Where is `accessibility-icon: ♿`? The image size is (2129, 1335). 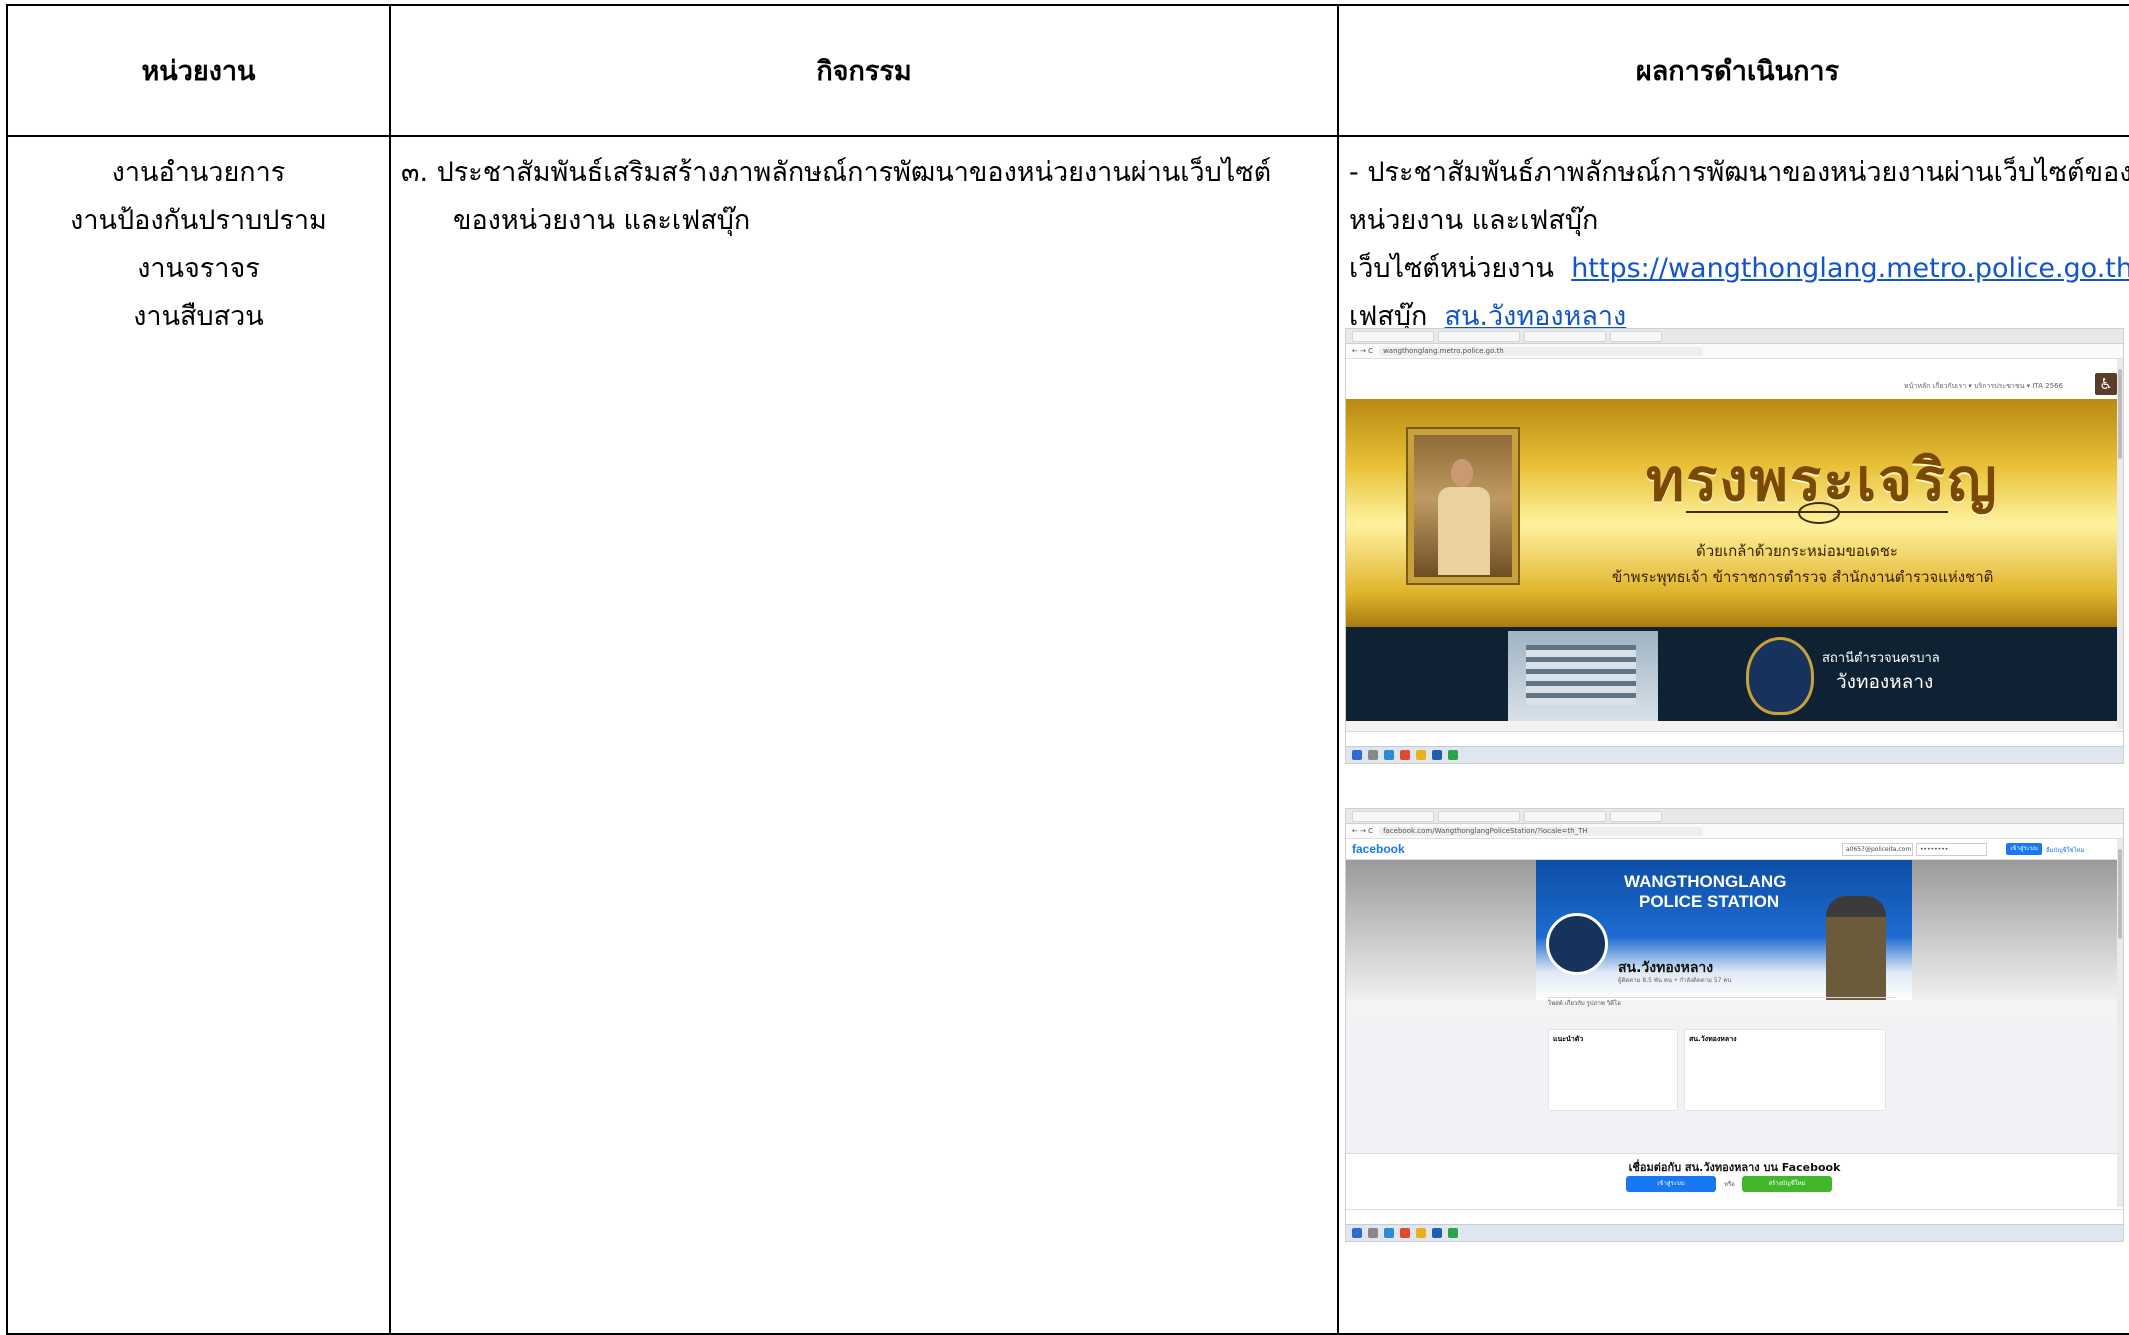
accessibility-icon: ♿ is located at coordinates (2106, 384).